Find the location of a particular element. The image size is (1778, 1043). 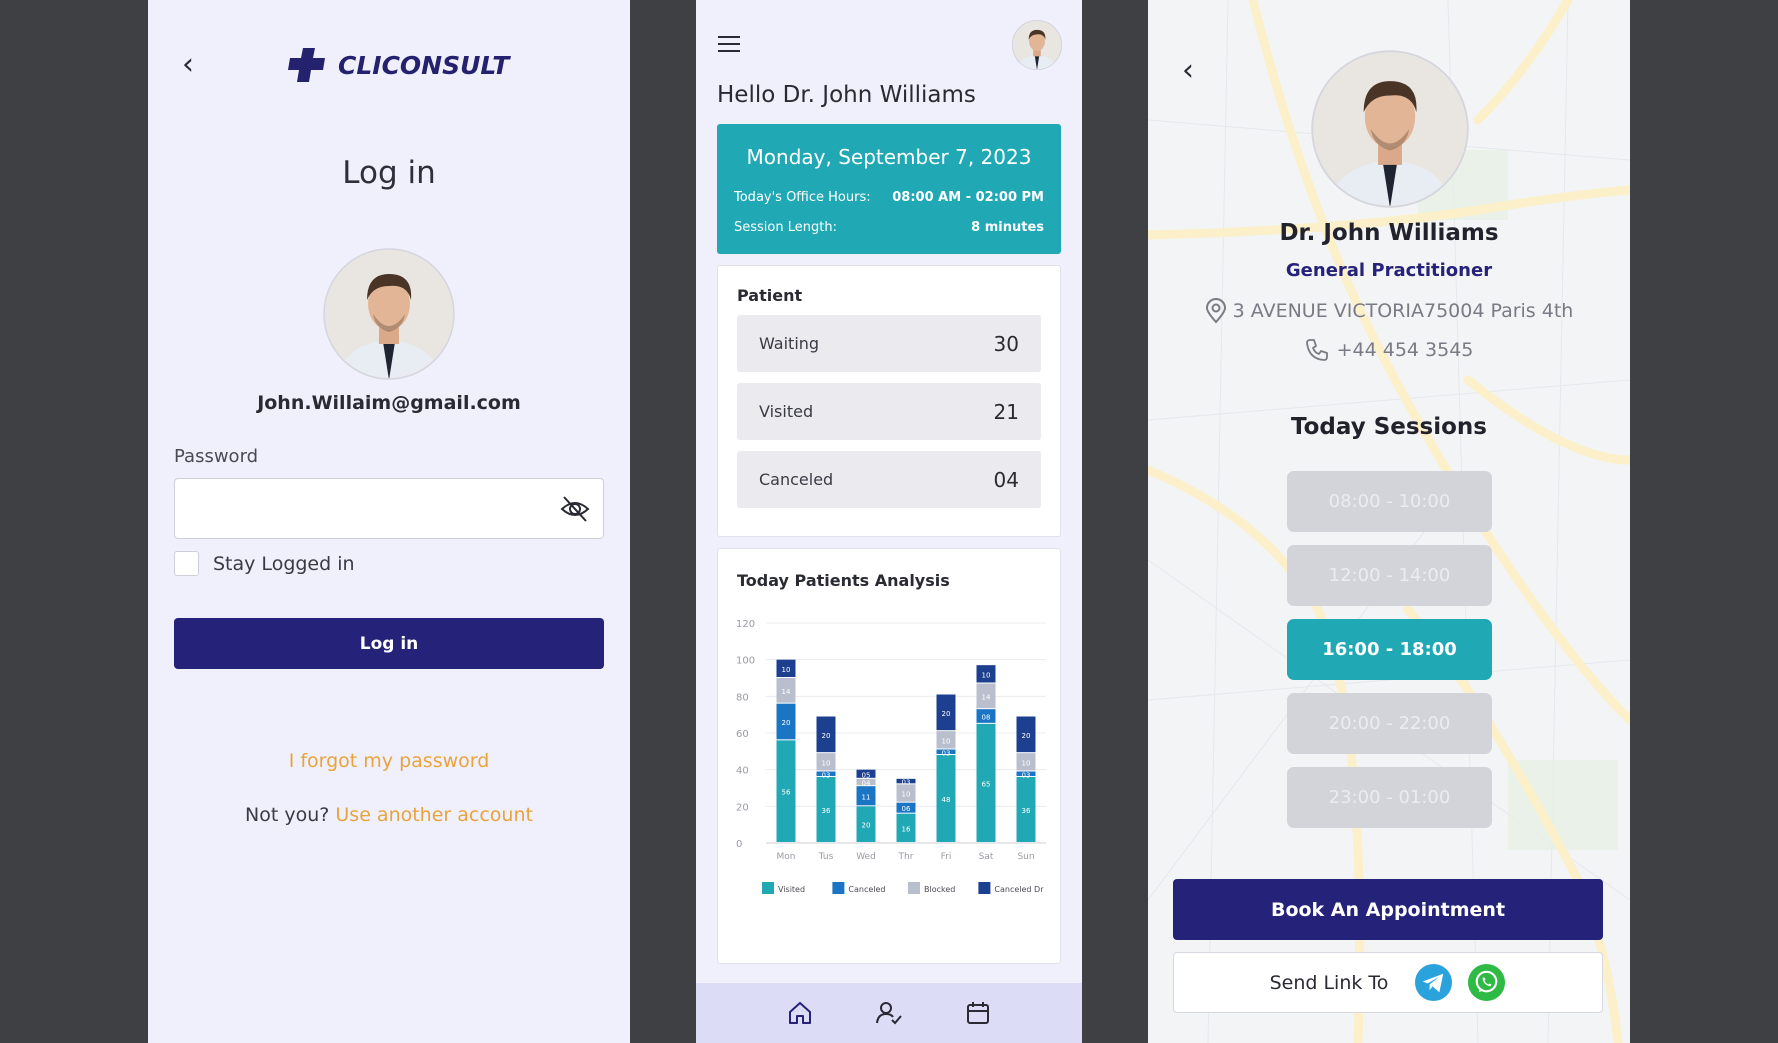

sessions-title: Today Sessions is located at coordinates (1388, 427).